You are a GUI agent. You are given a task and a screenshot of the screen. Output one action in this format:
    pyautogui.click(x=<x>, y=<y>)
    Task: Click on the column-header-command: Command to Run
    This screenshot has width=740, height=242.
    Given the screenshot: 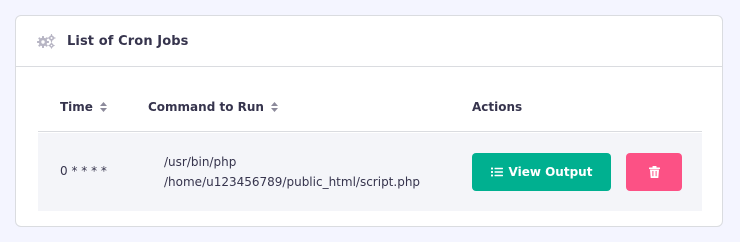 What is the action you would take?
    pyautogui.click(x=213, y=107)
    